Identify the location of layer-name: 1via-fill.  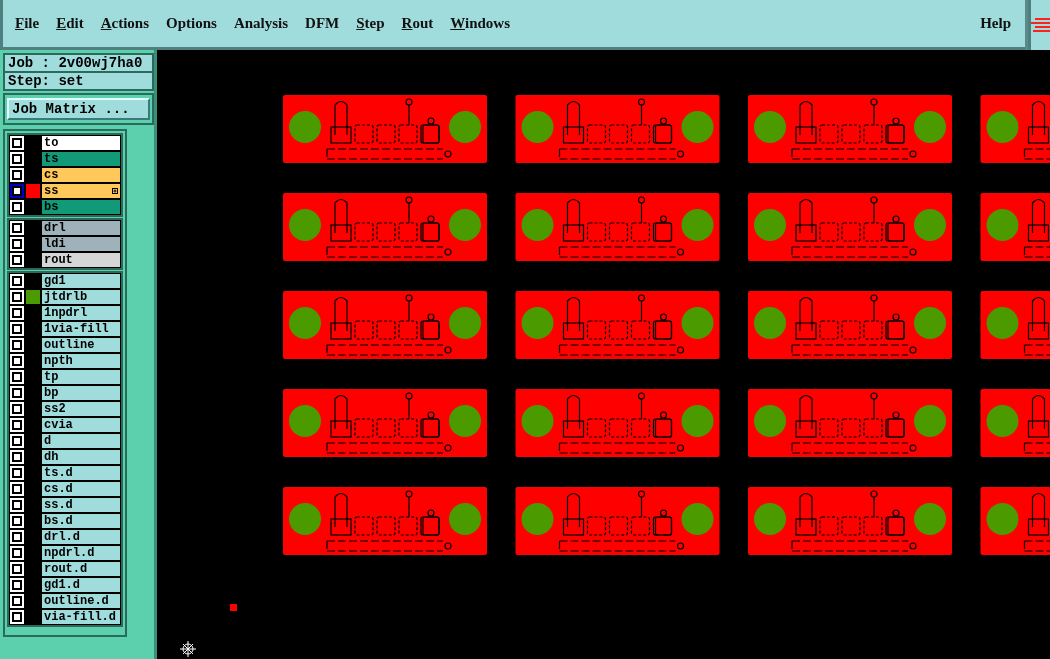
(81, 329).